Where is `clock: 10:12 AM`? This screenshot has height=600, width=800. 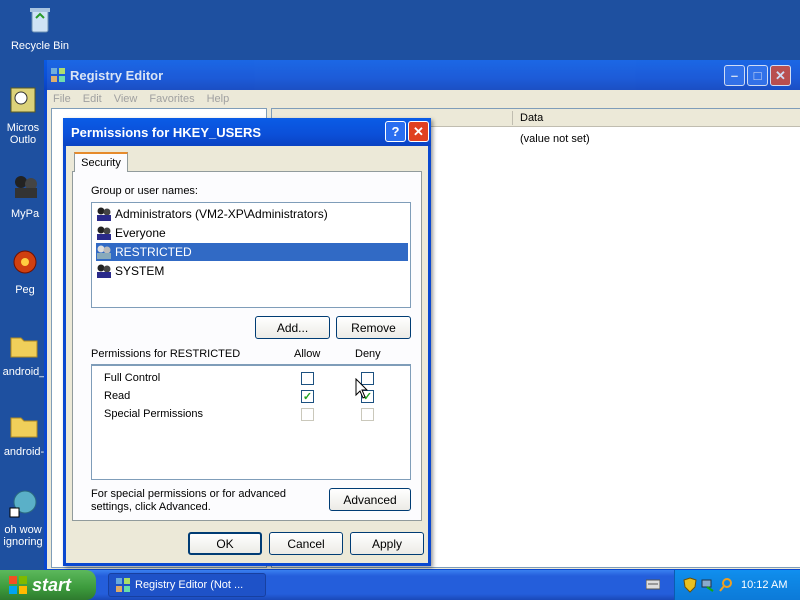
clock: 10:12 AM is located at coordinates (764, 585).